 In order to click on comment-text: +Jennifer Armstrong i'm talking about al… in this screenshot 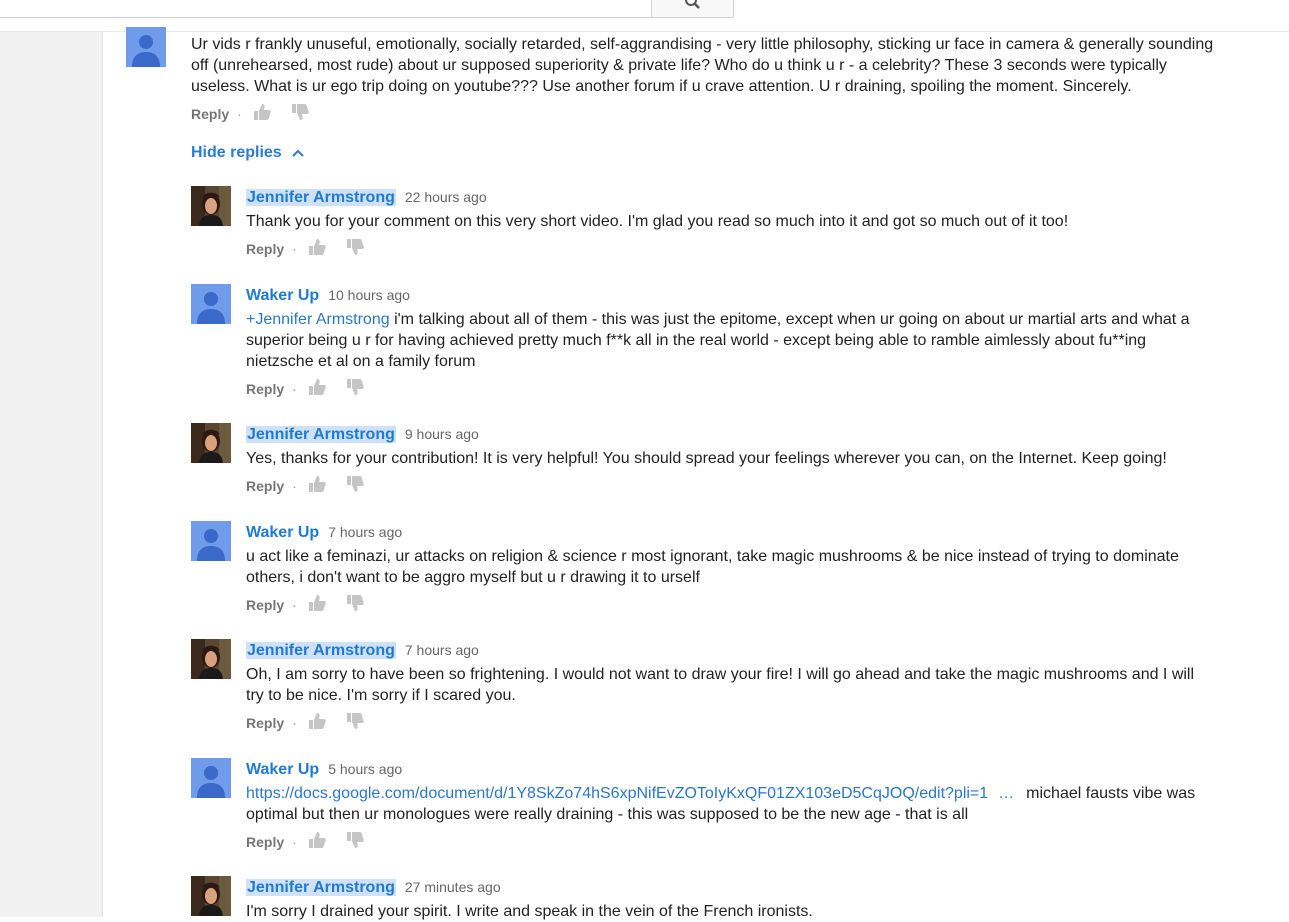, I will do `click(723, 340)`.